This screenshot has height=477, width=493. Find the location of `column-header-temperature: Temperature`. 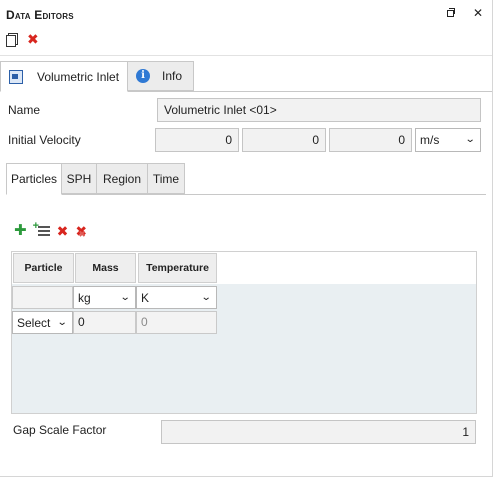

column-header-temperature: Temperature is located at coordinates (177, 268).